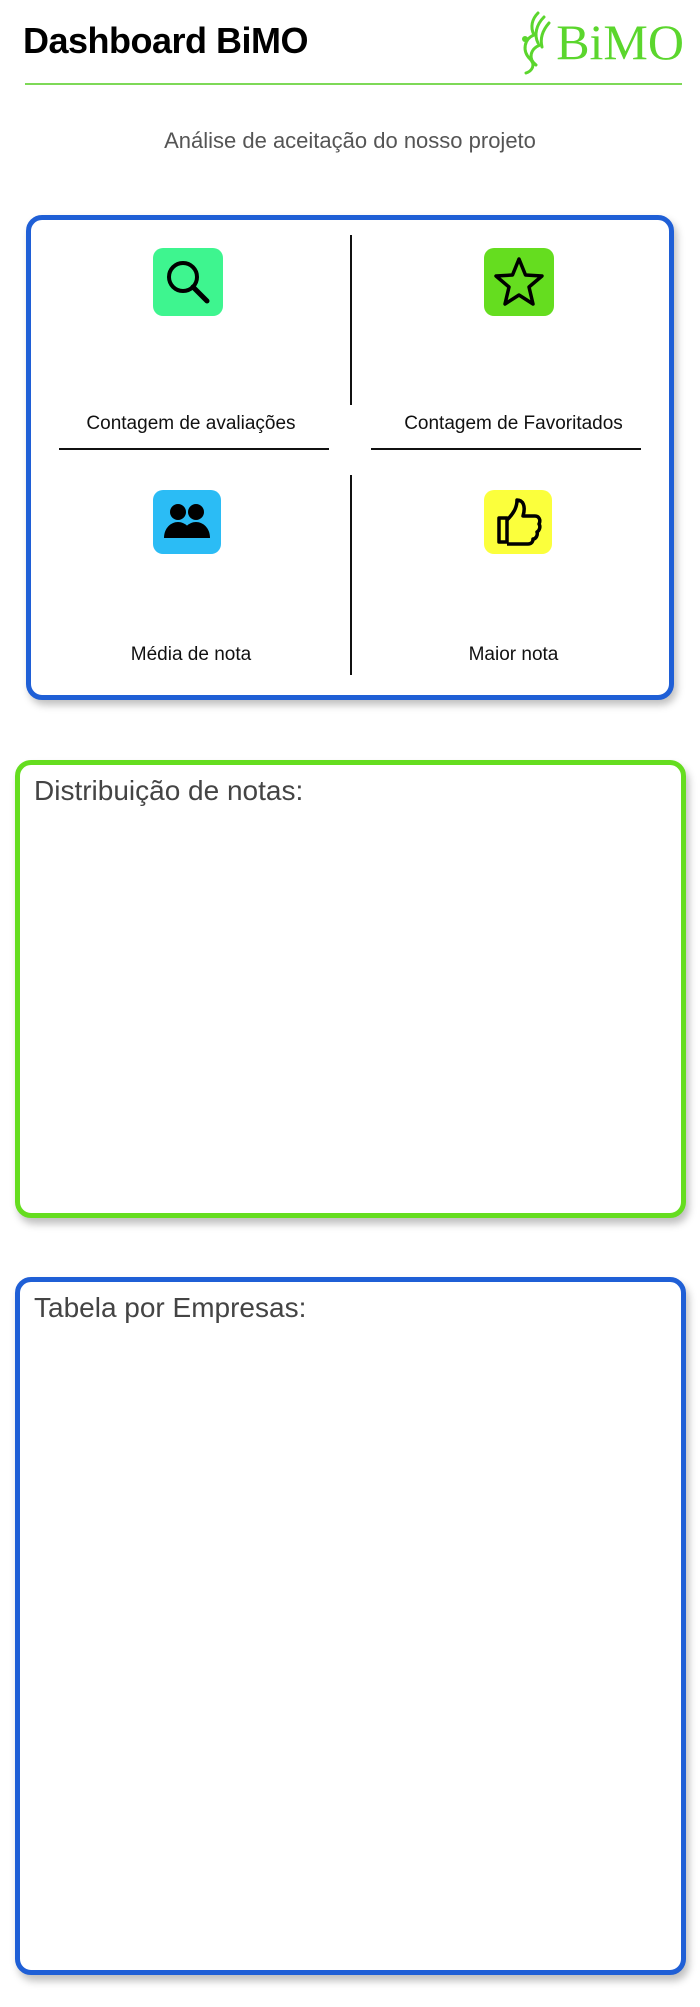  I want to click on header: Dashboard BiMO BiMO, so click(353, 42).